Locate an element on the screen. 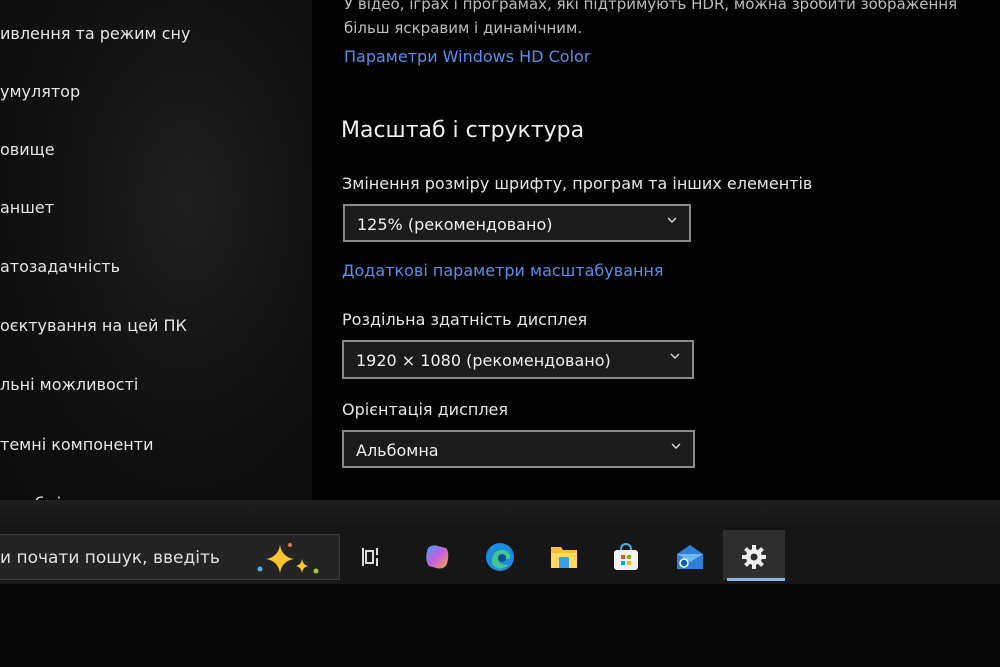 This screenshot has width=1000, height=667. sidebar-item-shared-experiences: льні можливості is located at coordinates (69, 384).